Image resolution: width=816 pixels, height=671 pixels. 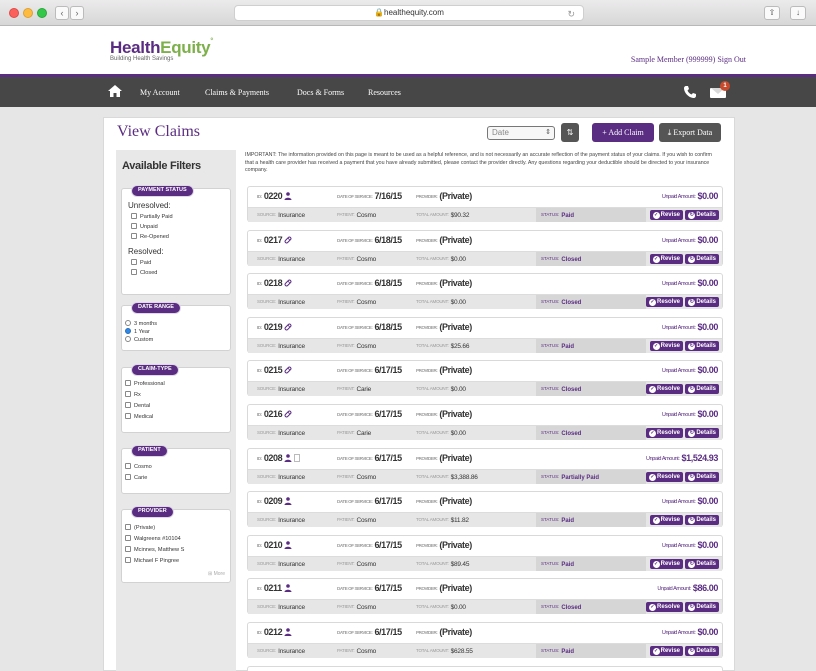 I want to click on nav-docs-forms: Docs & Forms, so click(x=320, y=92).